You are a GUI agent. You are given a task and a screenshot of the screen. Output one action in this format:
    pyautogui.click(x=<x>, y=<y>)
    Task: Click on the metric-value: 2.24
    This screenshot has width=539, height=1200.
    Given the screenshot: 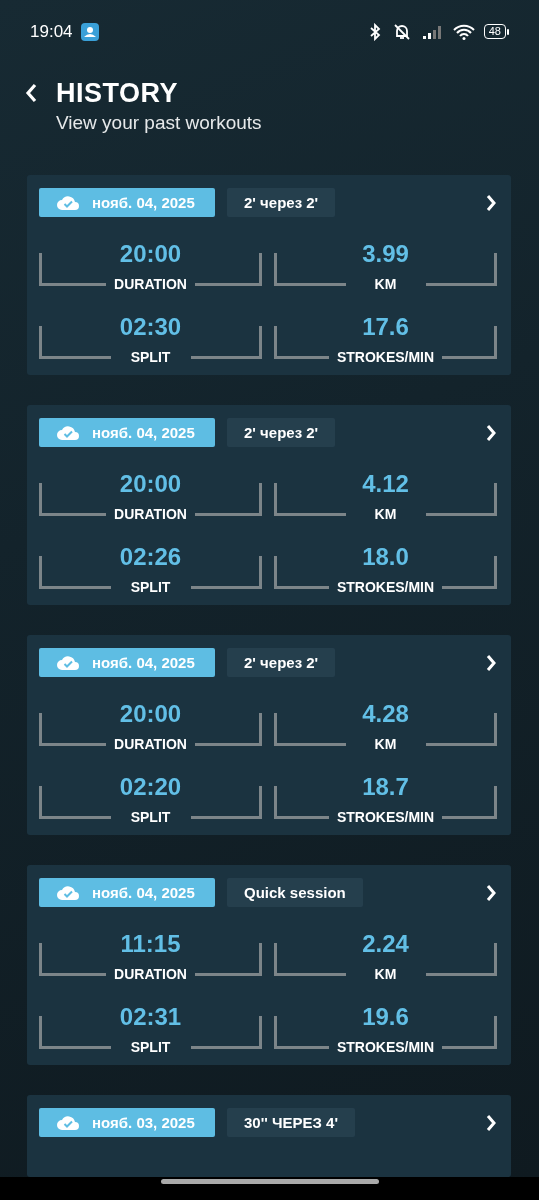 What is the action you would take?
    pyautogui.click(x=385, y=944)
    